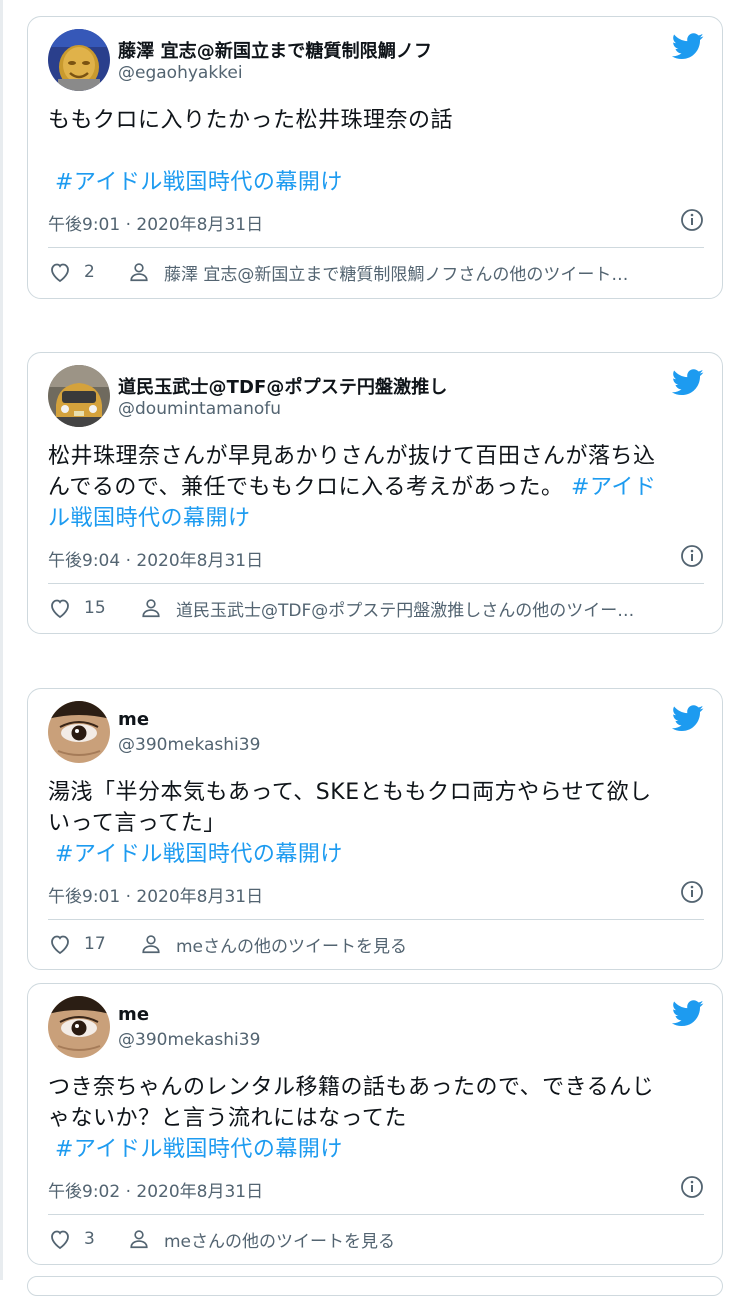  What do you see at coordinates (350, 792) in the screenshot?
I see `tweet-text-line-1: 湯浅「半分本気もあって、SKEとももクロ両方やらせて欲し` at bounding box center [350, 792].